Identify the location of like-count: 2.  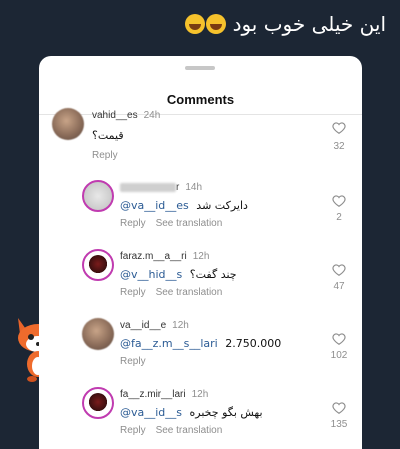
(339, 217).